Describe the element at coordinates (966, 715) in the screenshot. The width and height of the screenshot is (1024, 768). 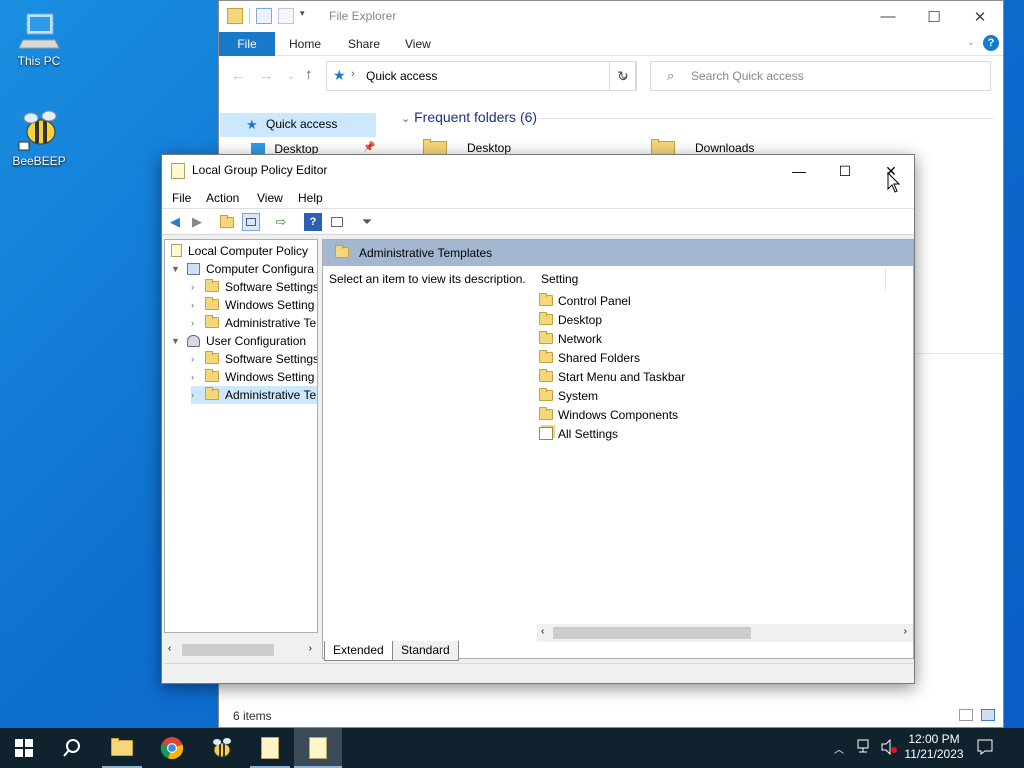
I see `details-view-icon` at that location.